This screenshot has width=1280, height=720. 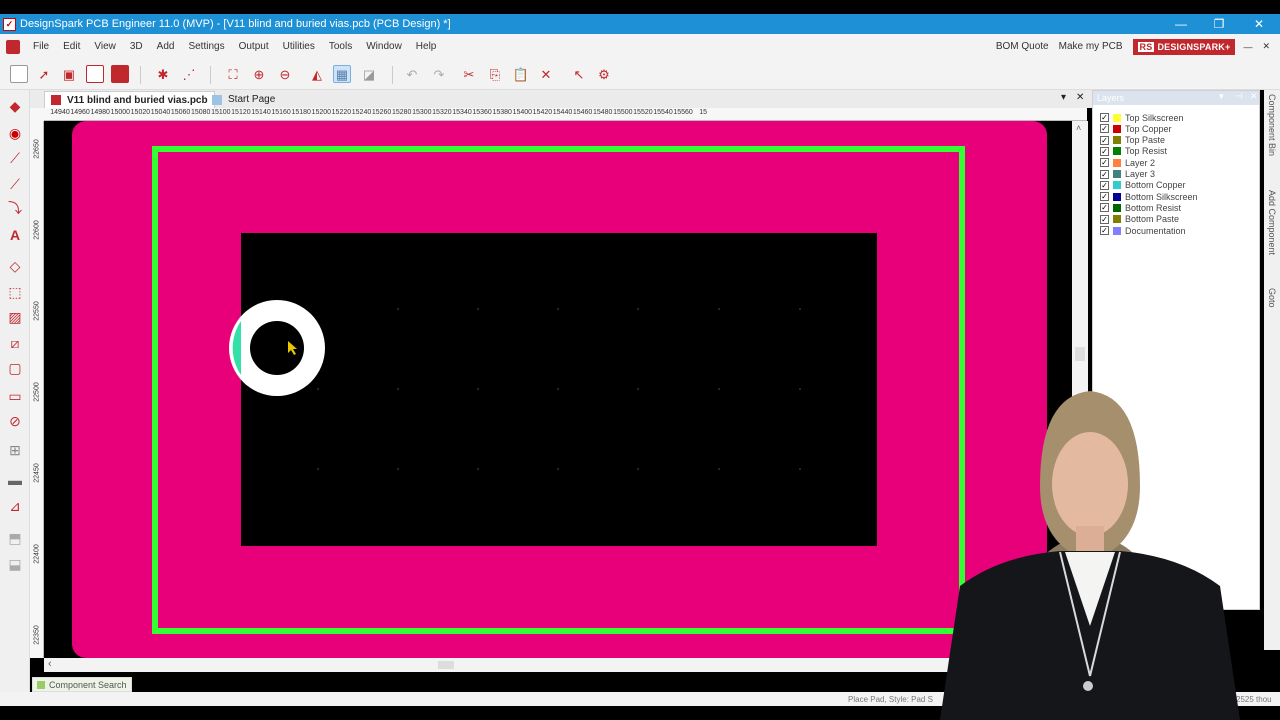 I want to click on layer-row: ✓ Top Paste, so click(x=1132, y=140).